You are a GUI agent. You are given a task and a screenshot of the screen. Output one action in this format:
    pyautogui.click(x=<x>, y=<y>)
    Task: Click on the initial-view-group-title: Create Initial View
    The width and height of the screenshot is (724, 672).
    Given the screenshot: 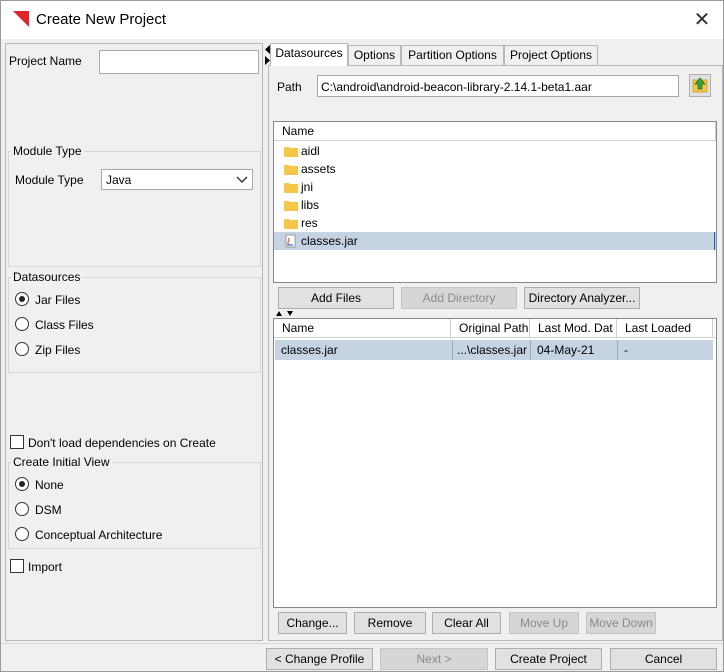 What is the action you would take?
    pyautogui.click(x=61, y=462)
    